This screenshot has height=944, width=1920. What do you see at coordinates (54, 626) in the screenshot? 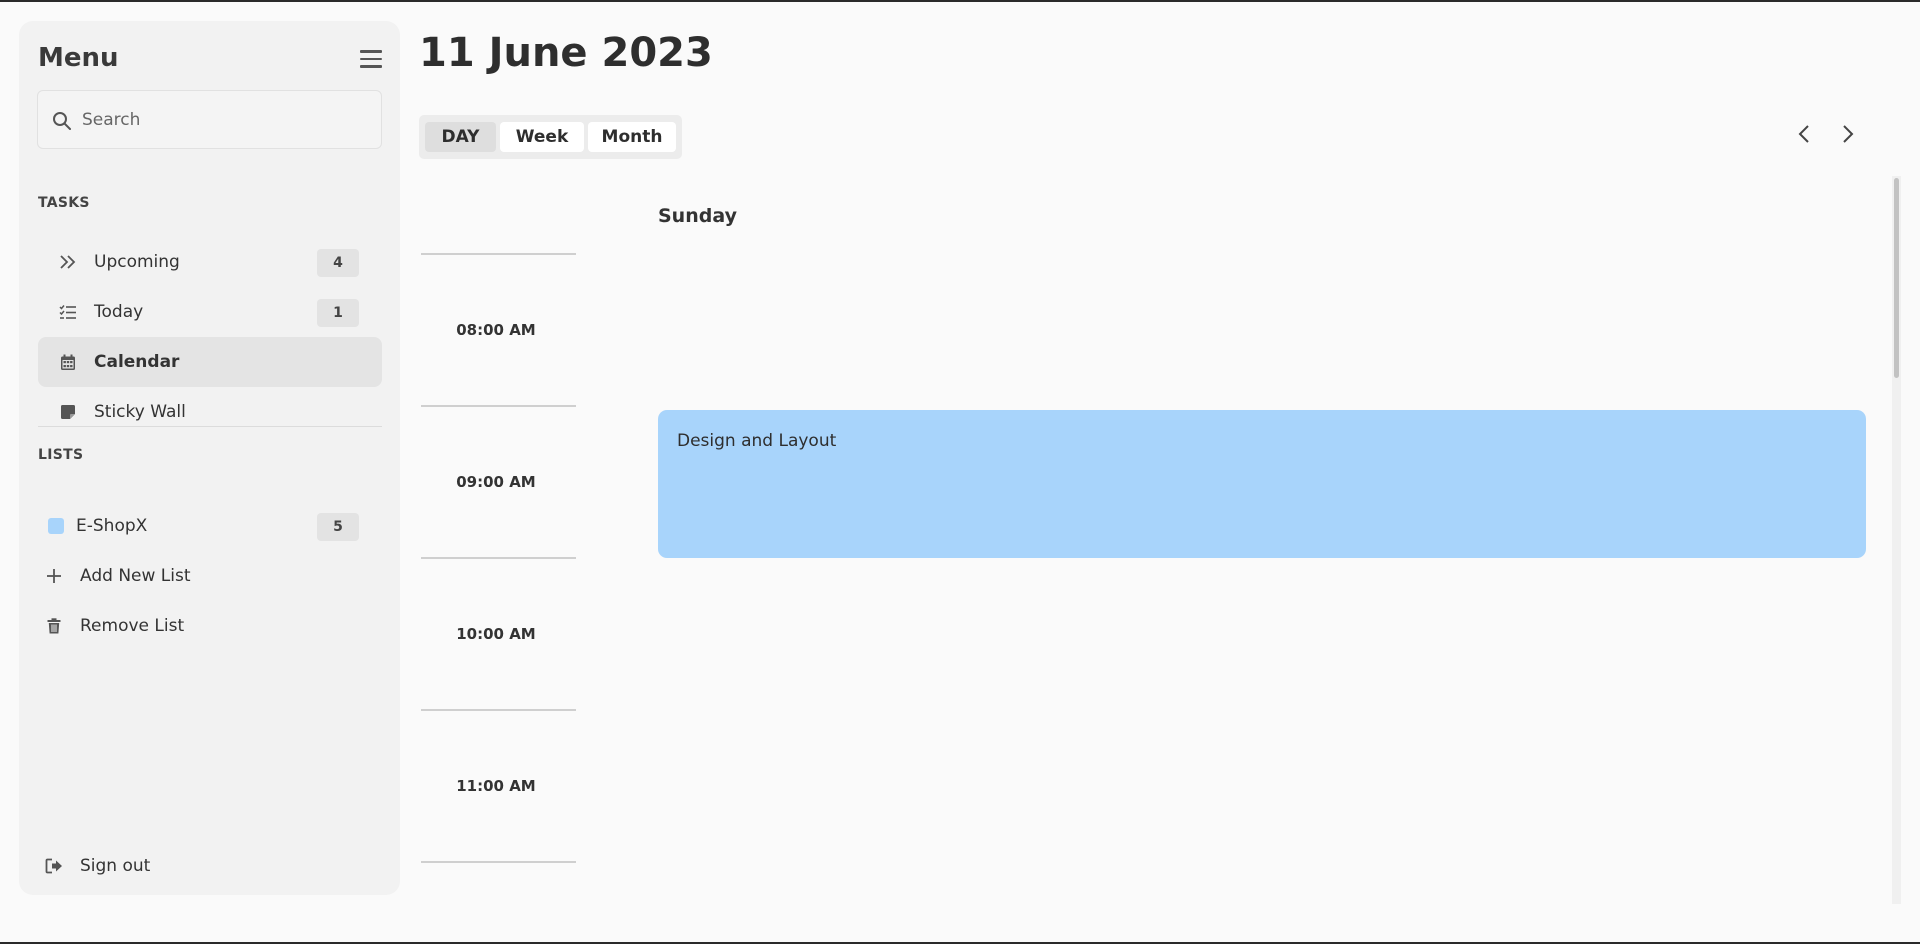
I see `trash-icon` at bounding box center [54, 626].